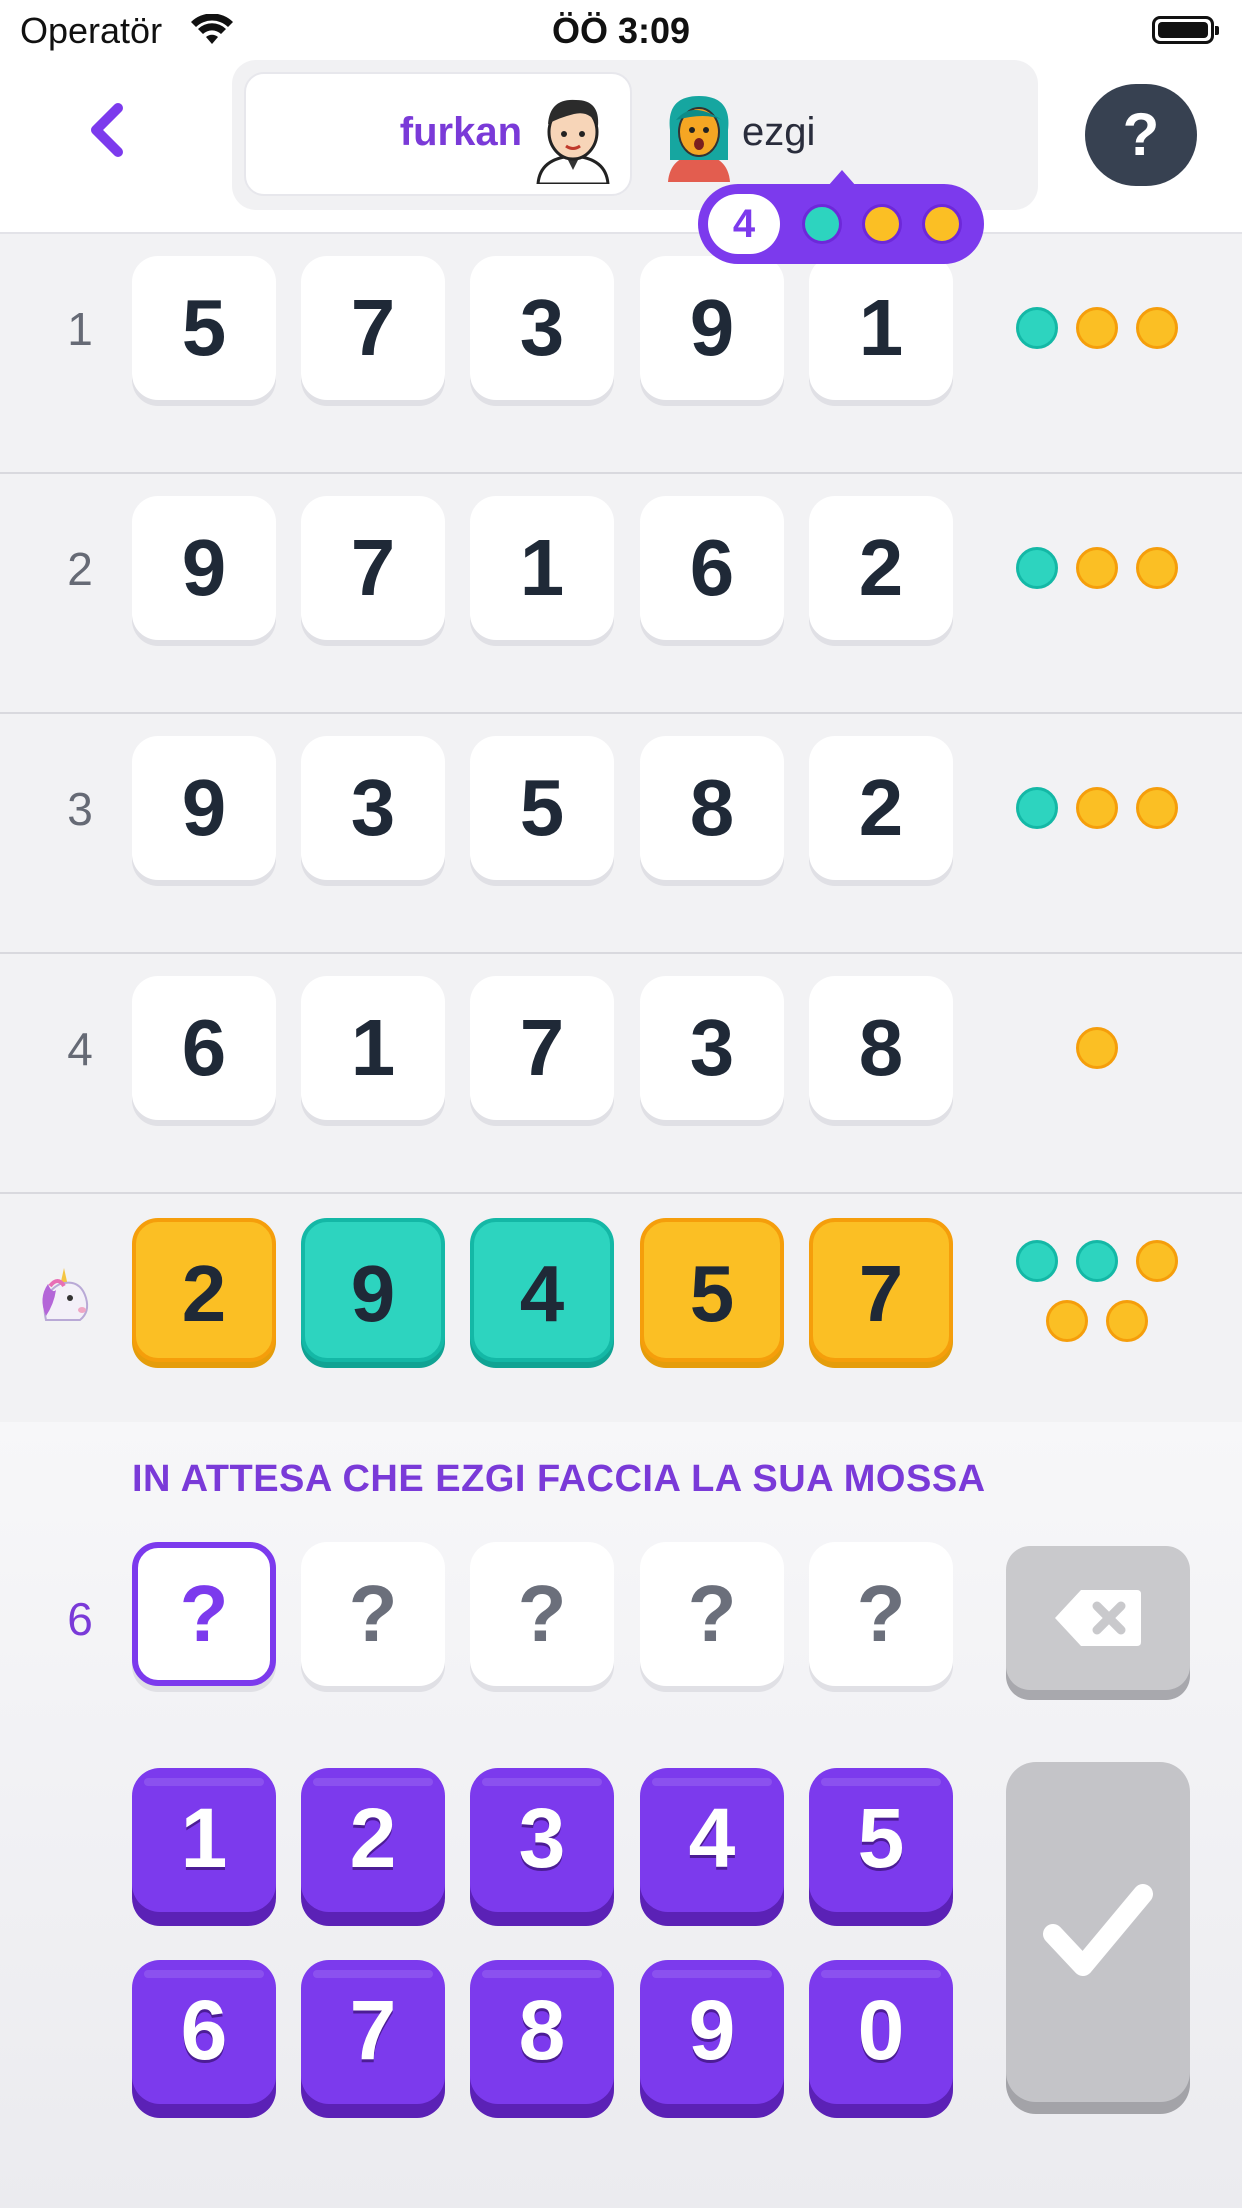 This screenshot has width=1242, height=2208. What do you see at coordinates (712, 1840) in the screenshot?
I see `key-4: 4` at bounding box center [712, 1840].